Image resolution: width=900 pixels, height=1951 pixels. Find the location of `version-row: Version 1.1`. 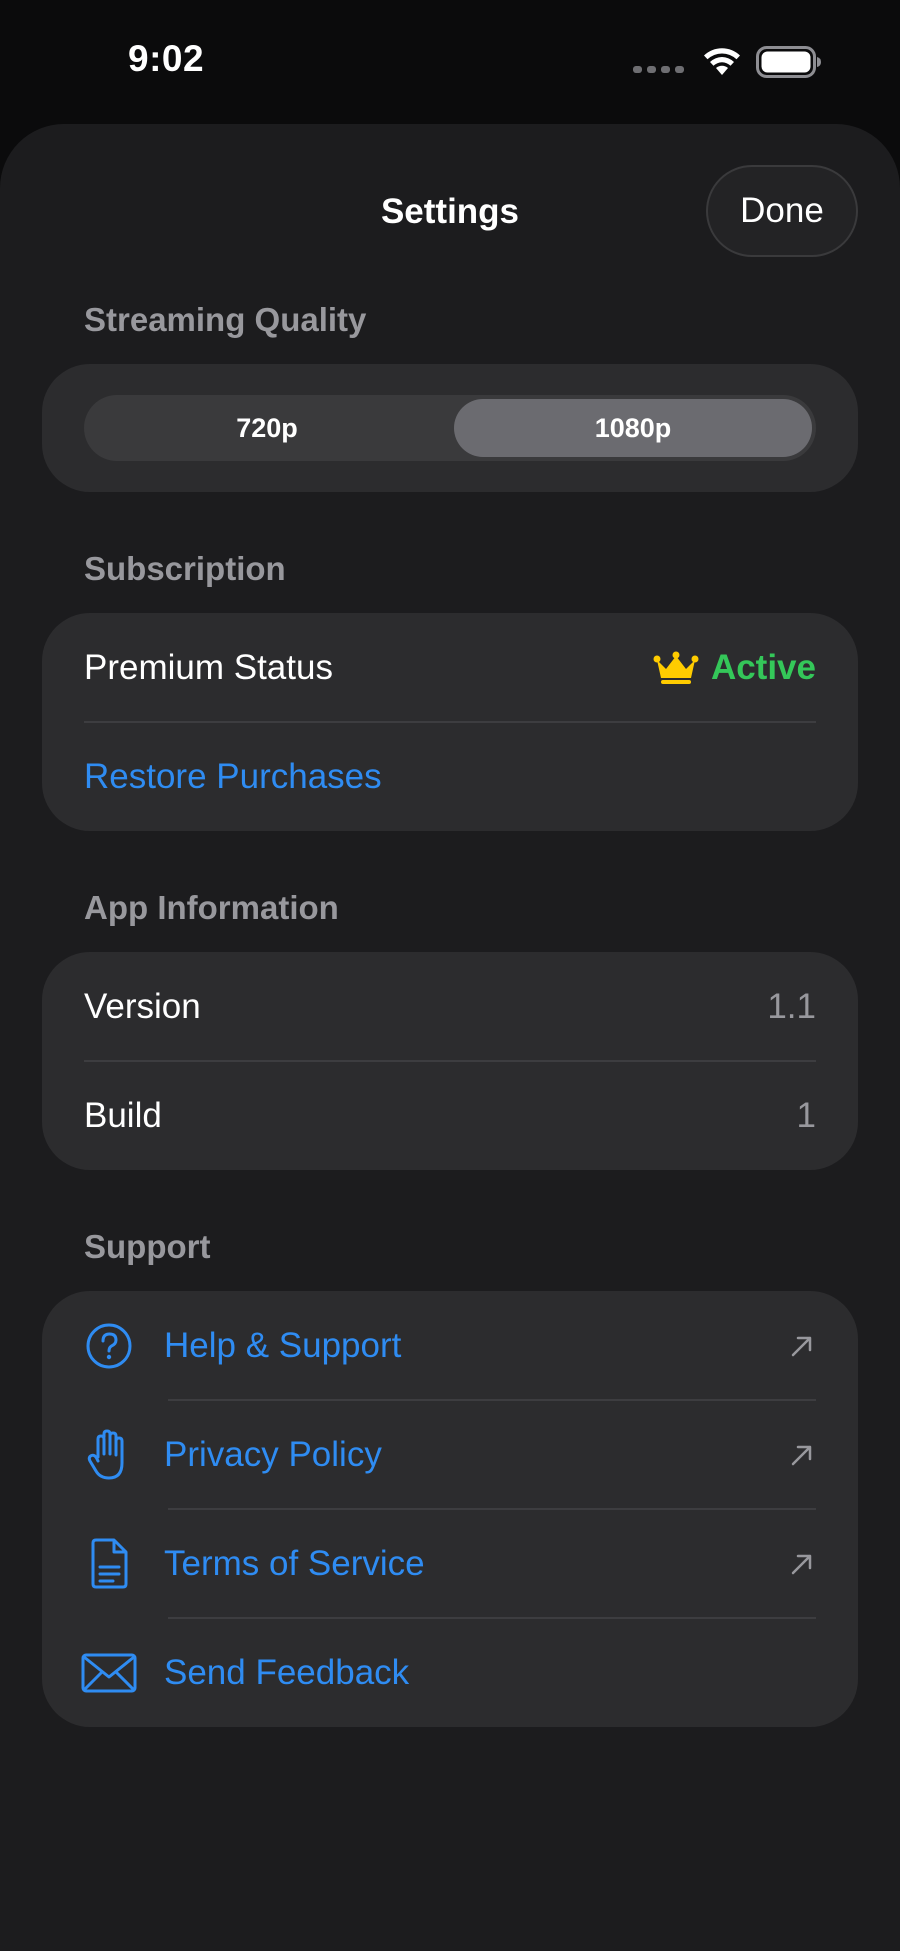

version-row: Version 1.1 is located at coordinates (450, 1006).